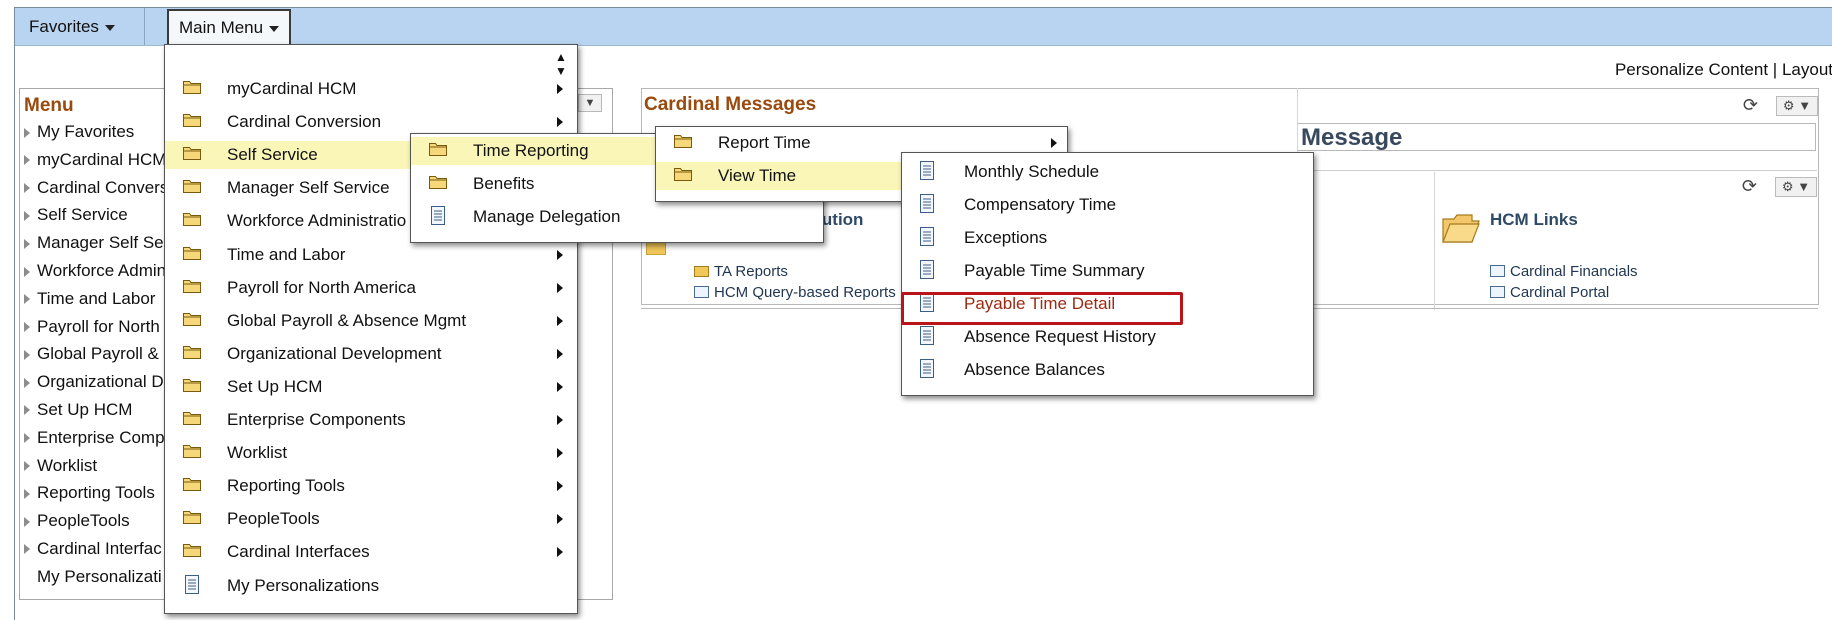 This screenshot has width=1832, height=620. Describe the element at coordinates (96, 579) in the screenshot. I see `menu-tree-item: My Personalizati` at that location.